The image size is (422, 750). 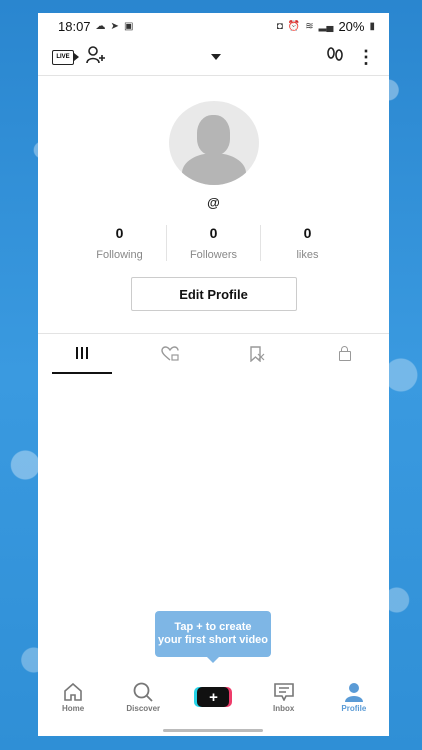 I want to click on videos-grid-icon, so click(x=81, y=353).